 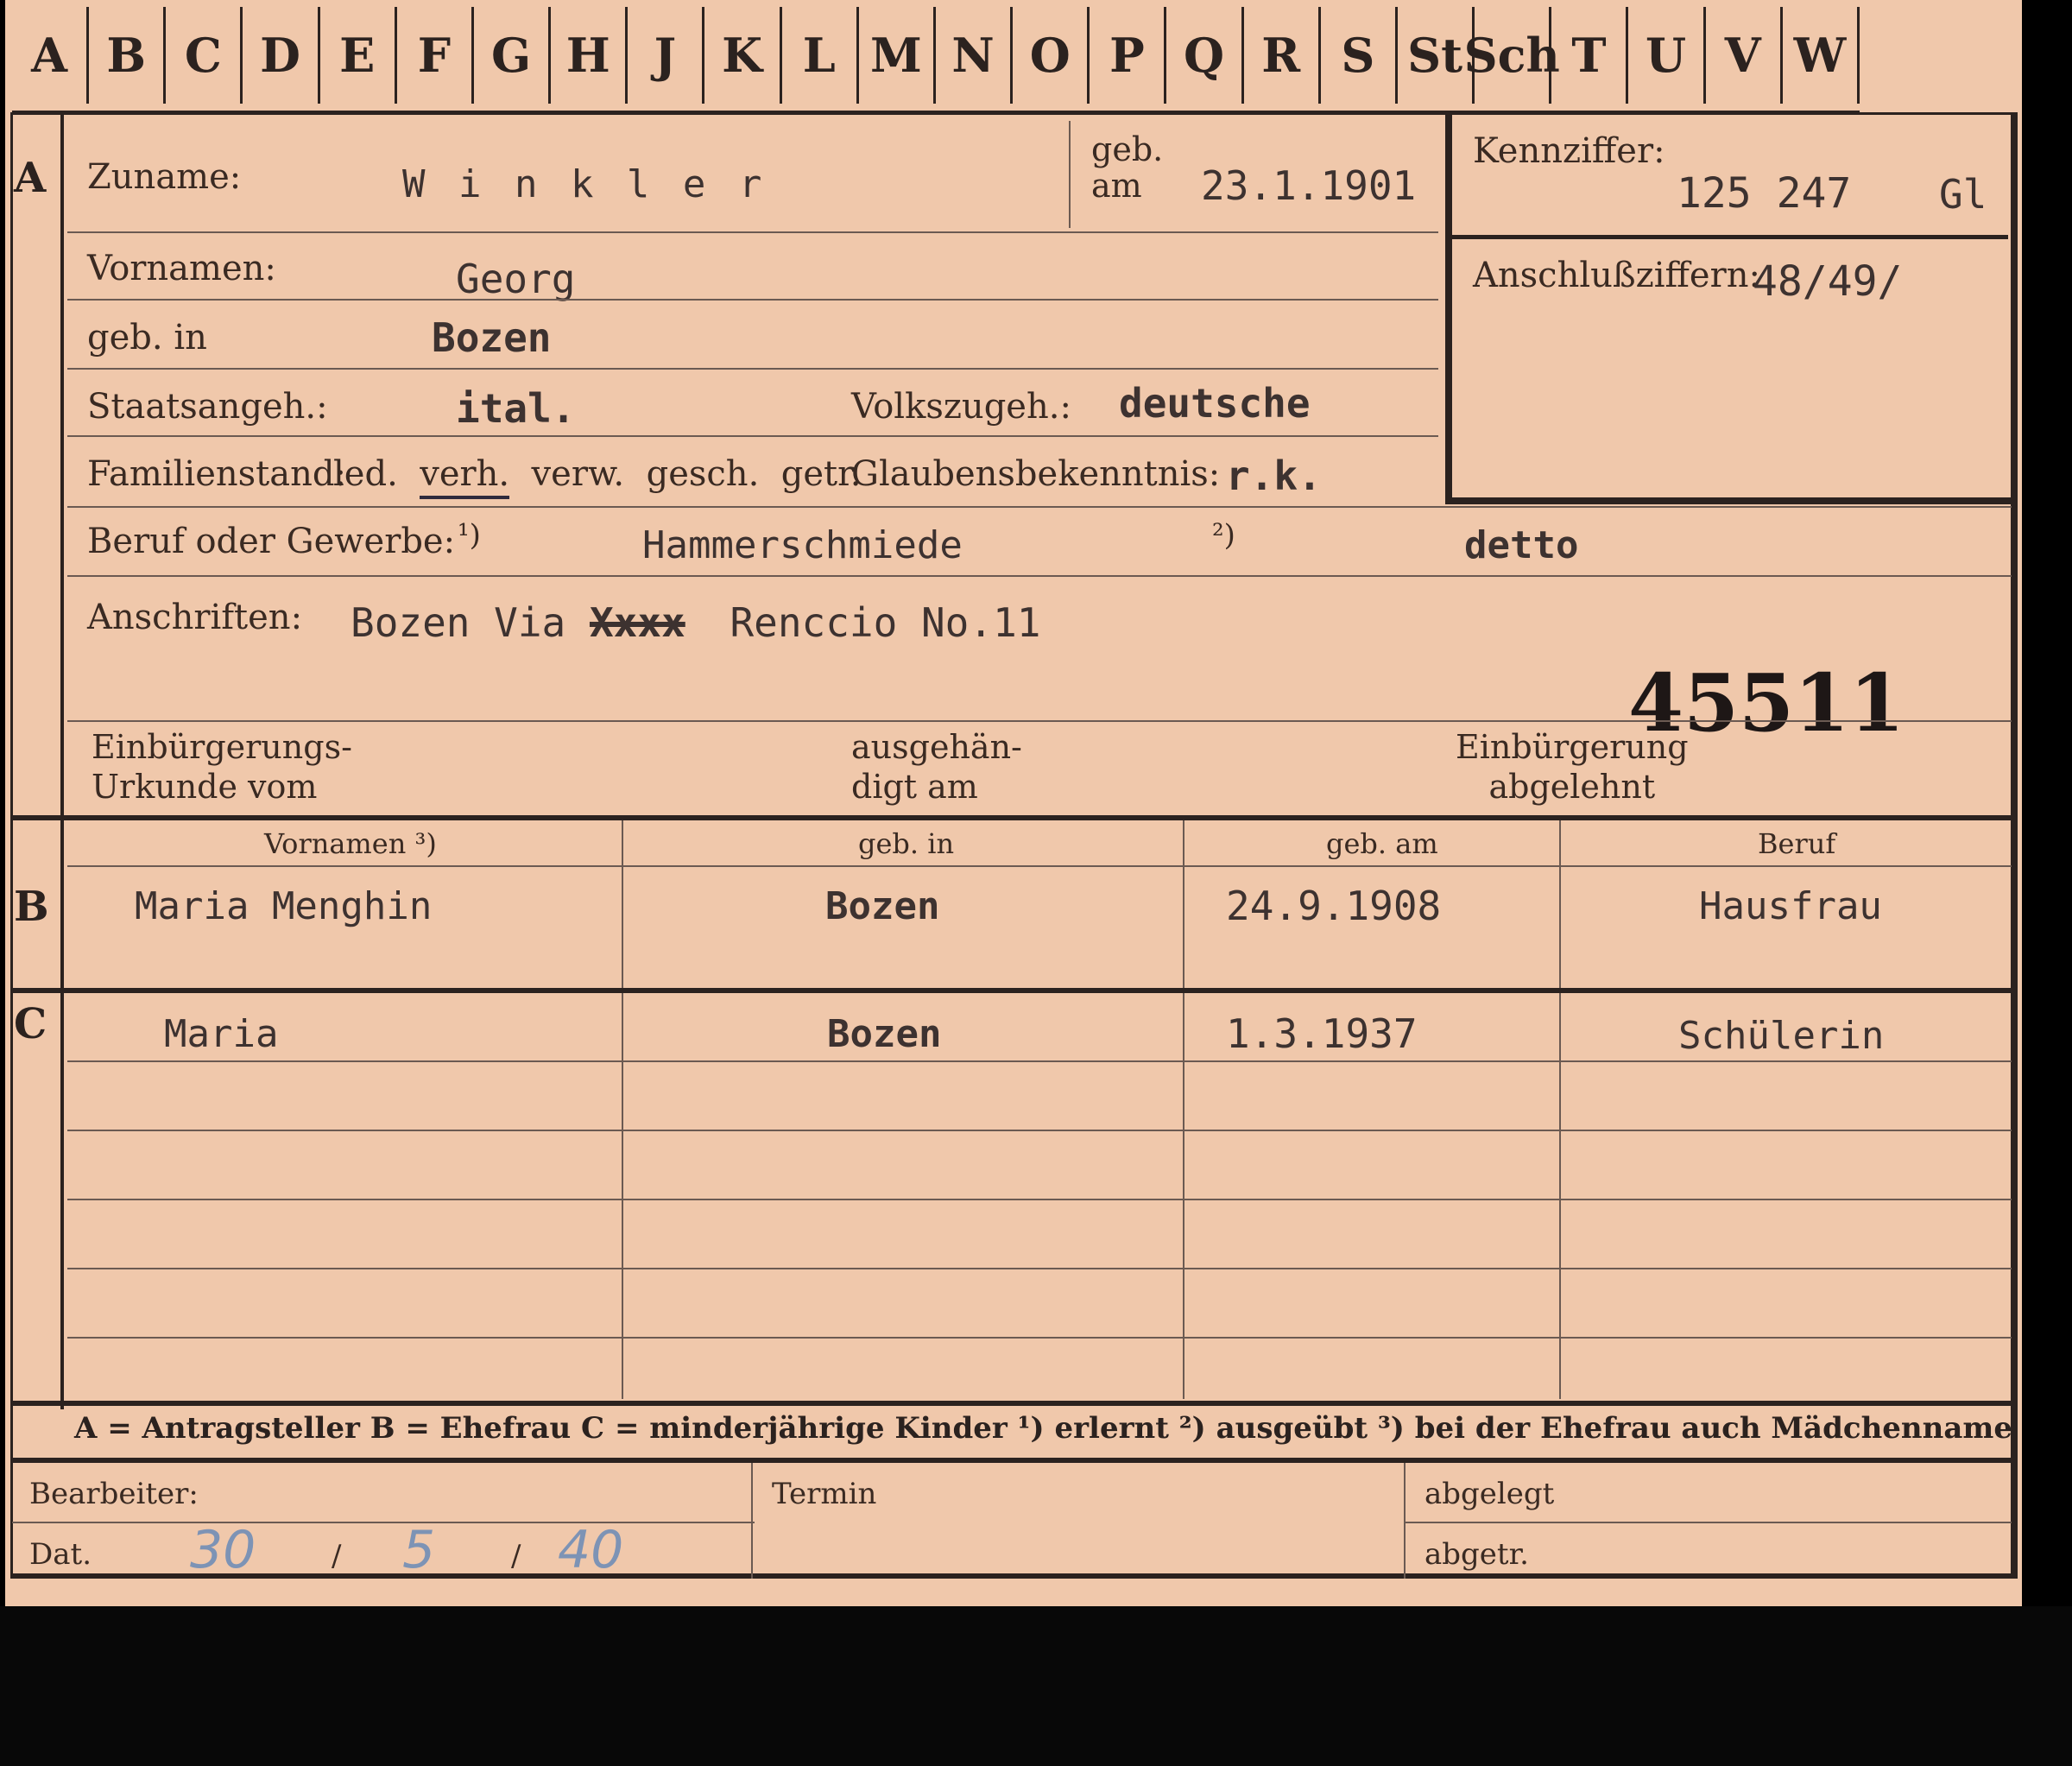 I want to click on alphabet-tab-n: N, so click(x=975, y=56).